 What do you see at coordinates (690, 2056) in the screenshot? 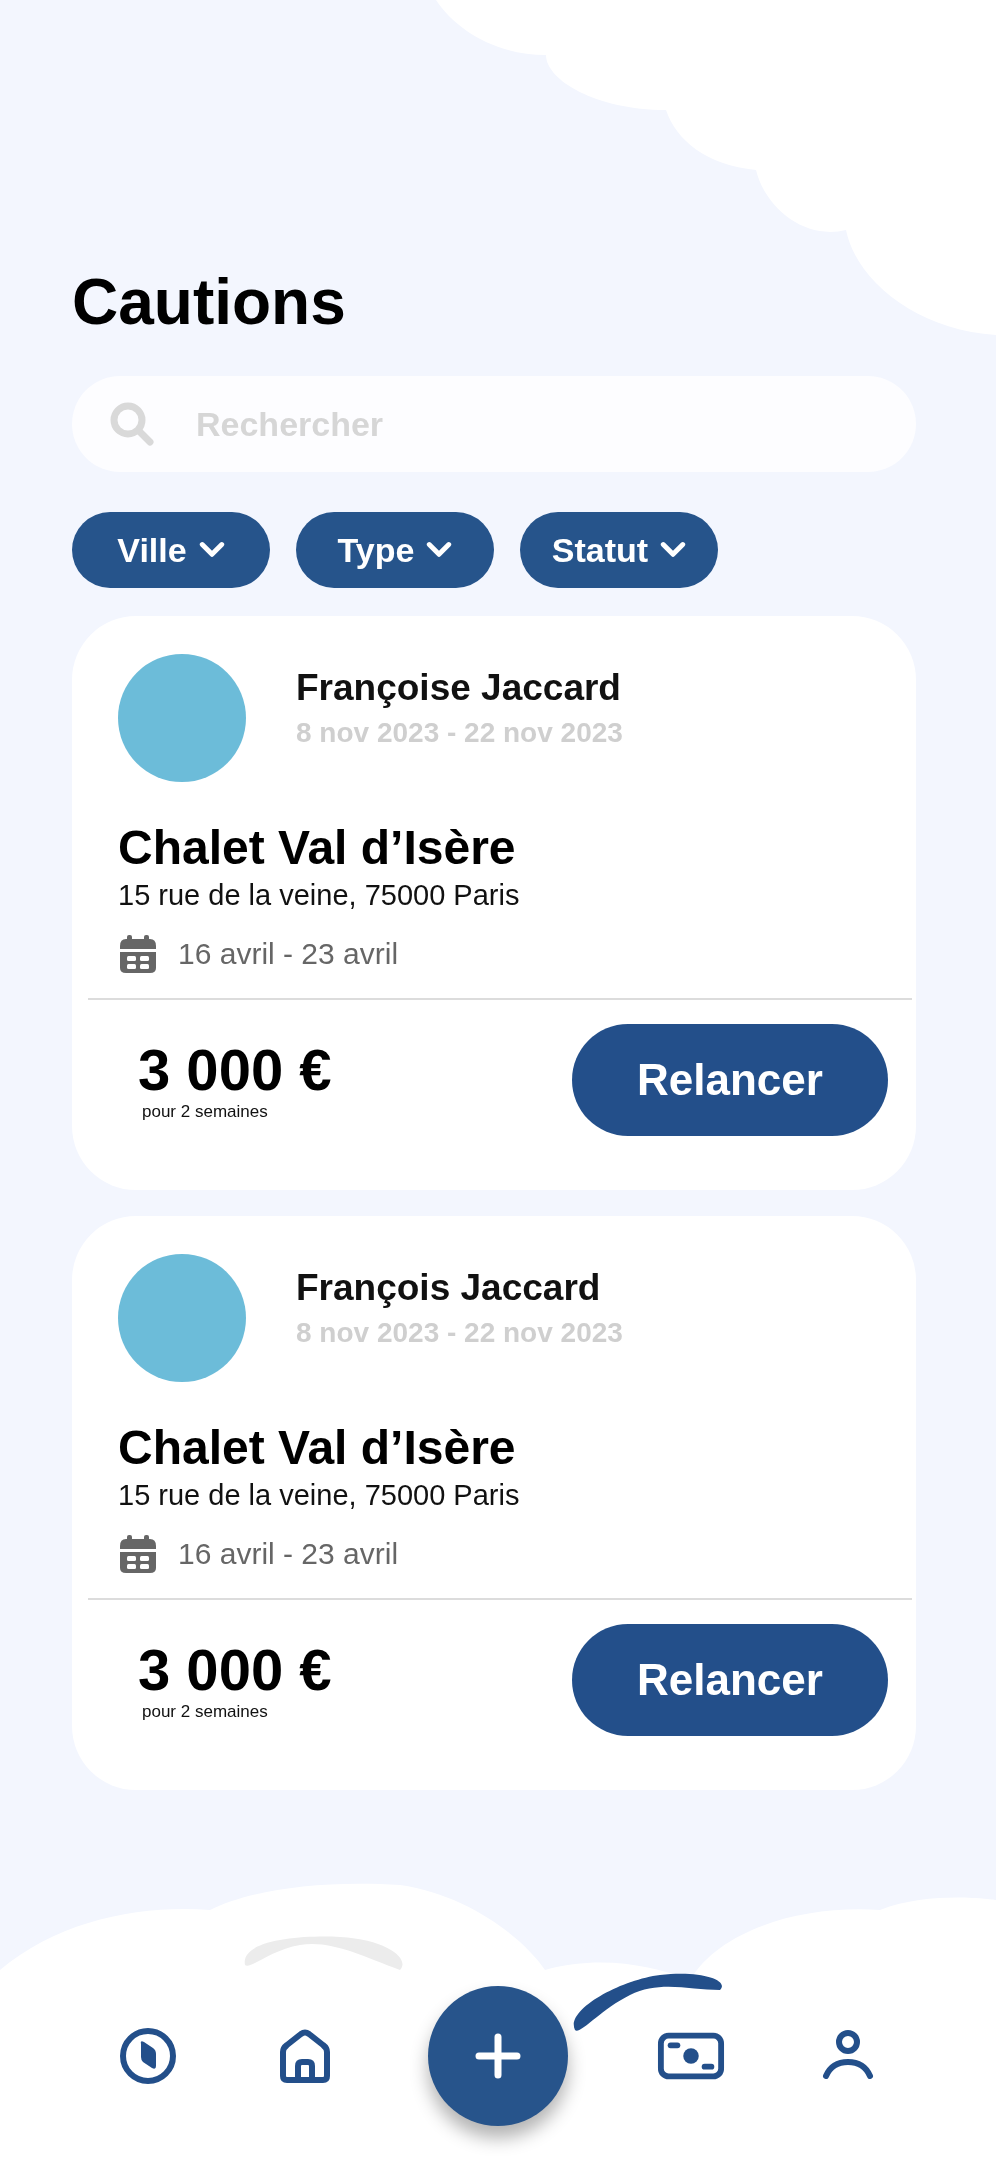
I see `banknote-icon` at bounding box center [690, 2056].